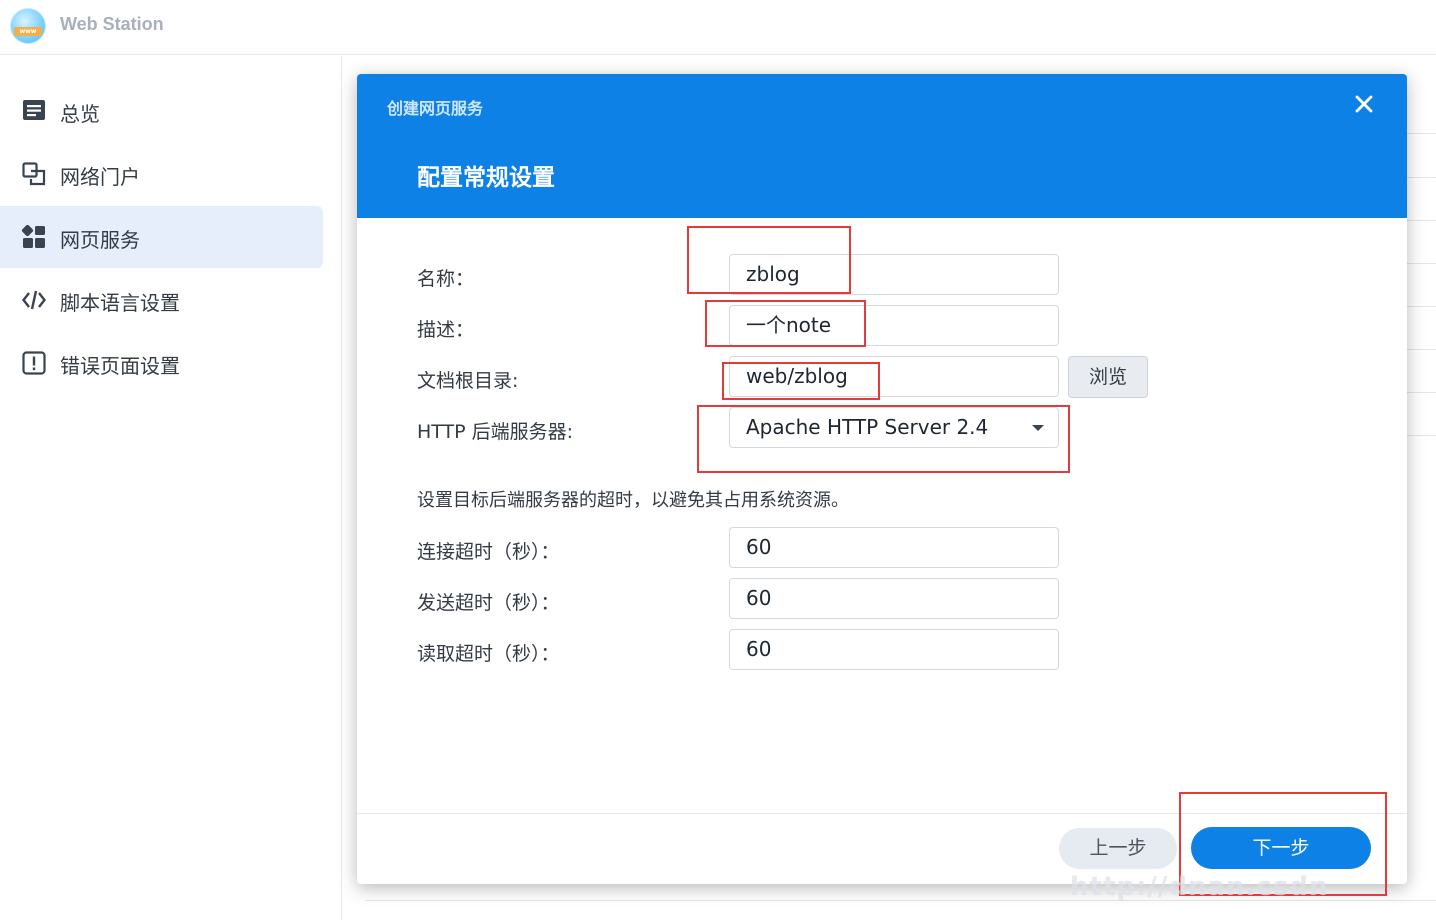 The height and width of the screenshot is (920, 1436). Describe the element at coordinates (100, 240) in the screenshot. I see `sidebar-item-label: 网页服务` at that location.